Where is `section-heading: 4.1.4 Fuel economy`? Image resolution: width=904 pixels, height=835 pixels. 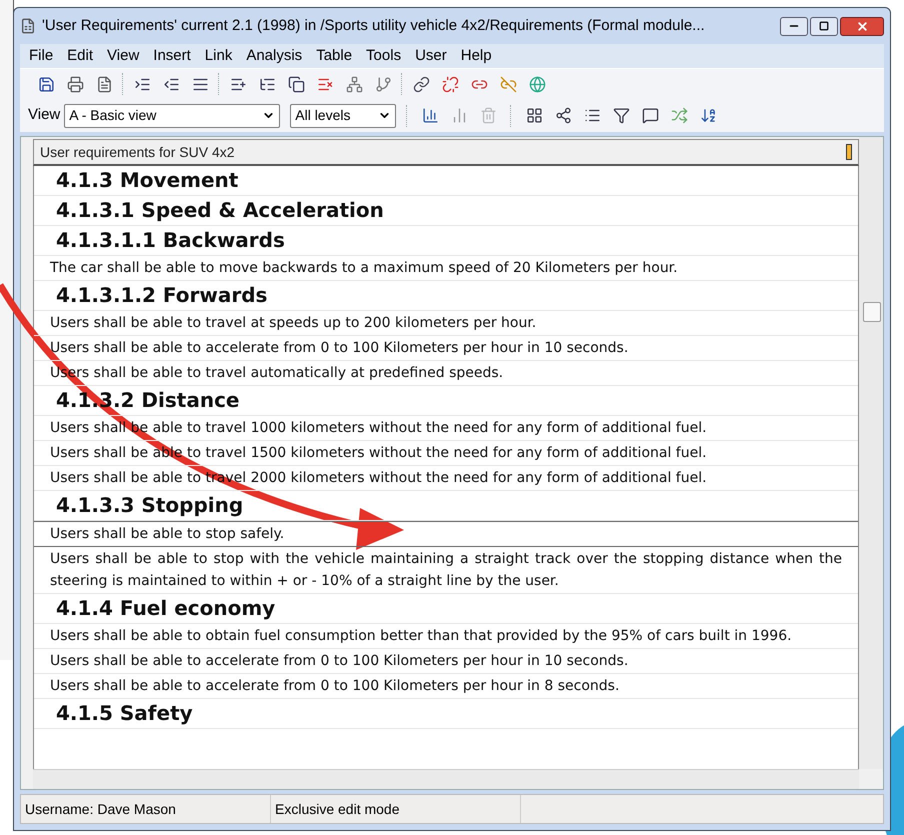 section-heading: 4.1.4 Fuel economy is located at coordinates (446, 609).